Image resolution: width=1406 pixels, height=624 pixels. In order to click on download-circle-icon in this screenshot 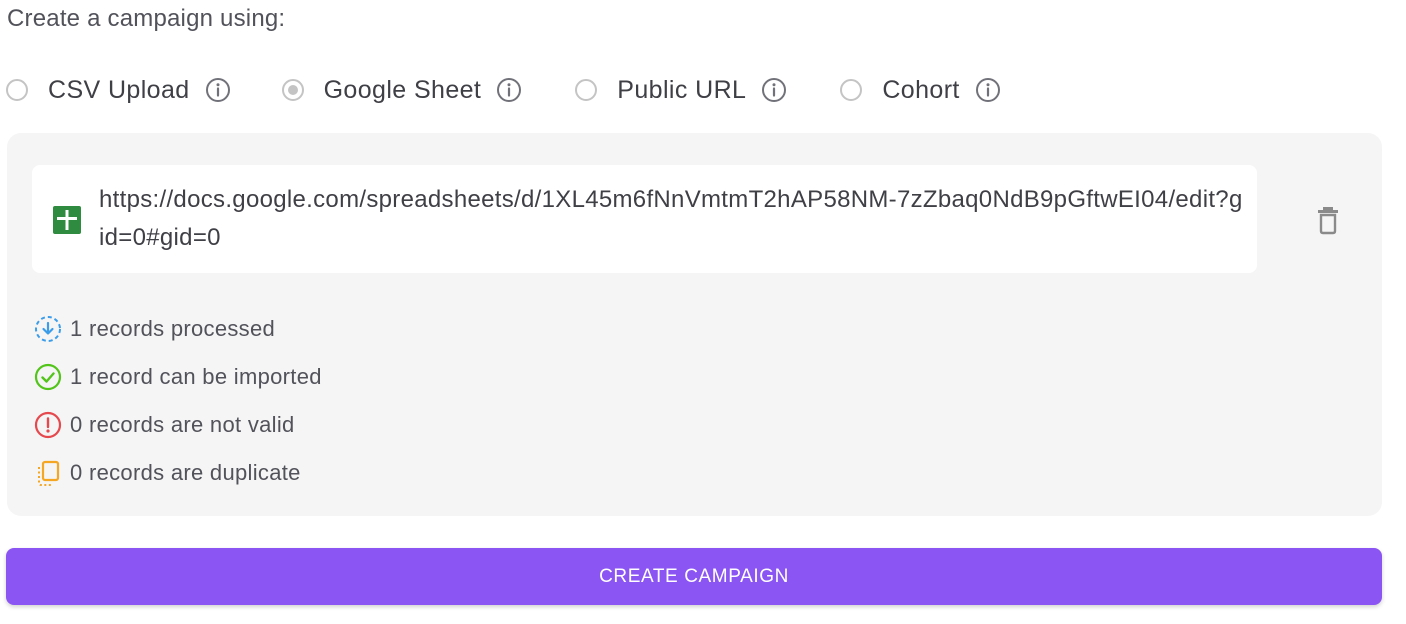, I will do `click(48, 329)`.